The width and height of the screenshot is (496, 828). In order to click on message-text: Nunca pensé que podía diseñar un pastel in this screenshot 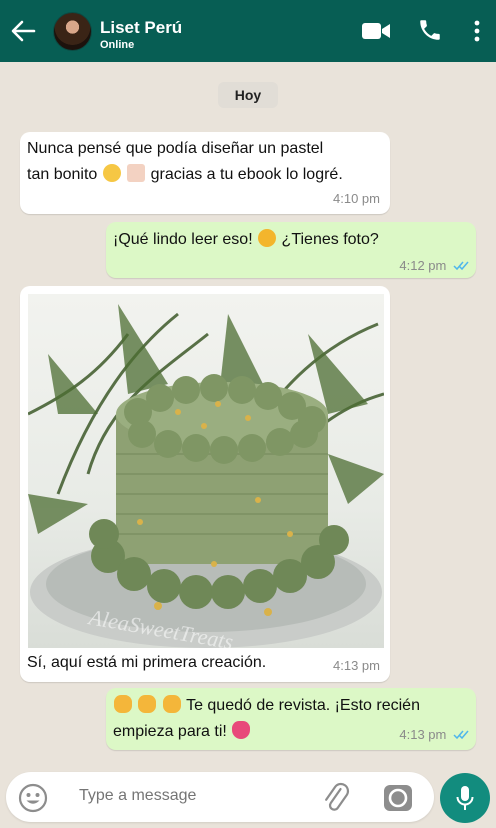, I will do `click(175, 148)`.